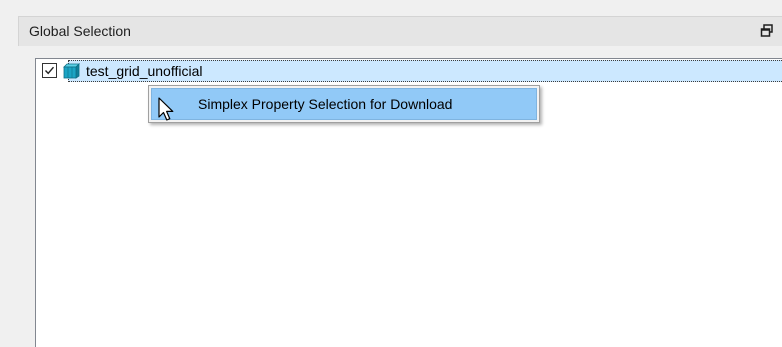 The height and width of the screenshot is (347, 782). Describe the element at coordinates (72, 71) in the screenshot. I see `grid-cube-icon` at that location.